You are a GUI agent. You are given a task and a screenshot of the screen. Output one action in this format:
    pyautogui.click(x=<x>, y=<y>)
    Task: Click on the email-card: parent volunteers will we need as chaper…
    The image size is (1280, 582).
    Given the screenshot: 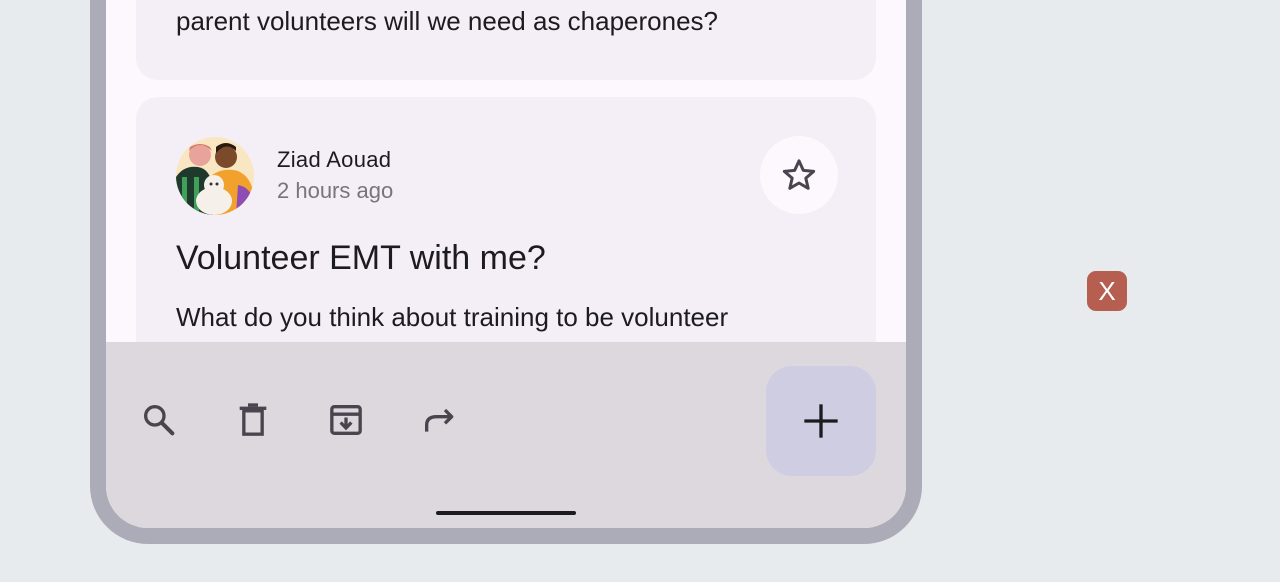 What is the action you would take?
    pyautogui.click(x=506, y=40)
    